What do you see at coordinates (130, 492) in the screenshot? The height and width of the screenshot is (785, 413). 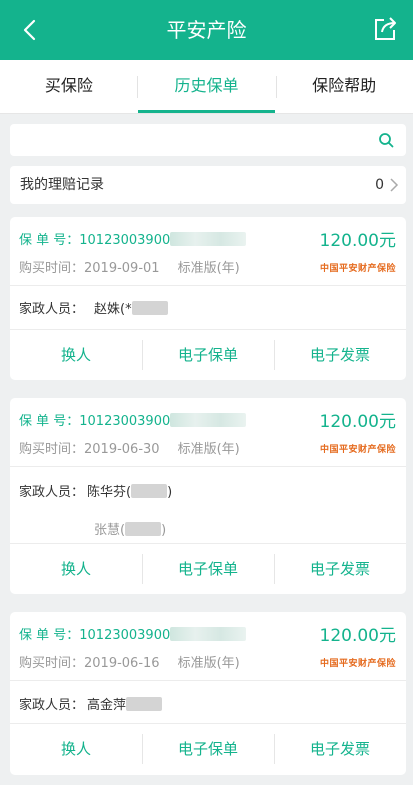 I see `worker-name: 陈华芬()` at bounding box center [130, 492].